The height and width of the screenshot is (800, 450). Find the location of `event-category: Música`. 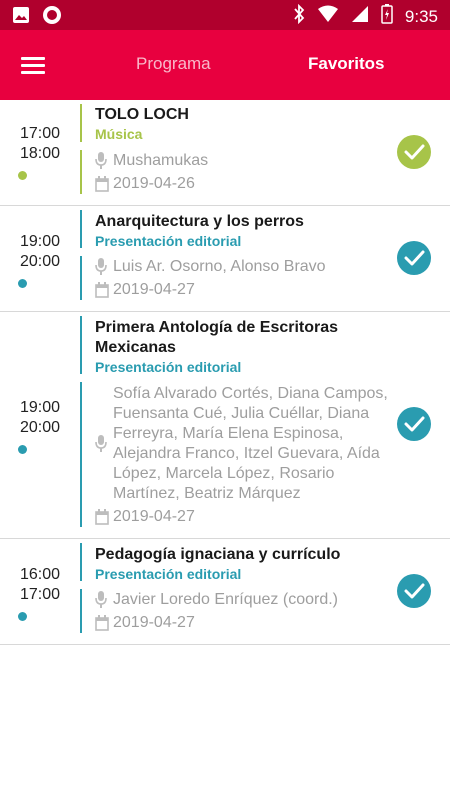

event-category: Música is located at coordinates (119, 134).